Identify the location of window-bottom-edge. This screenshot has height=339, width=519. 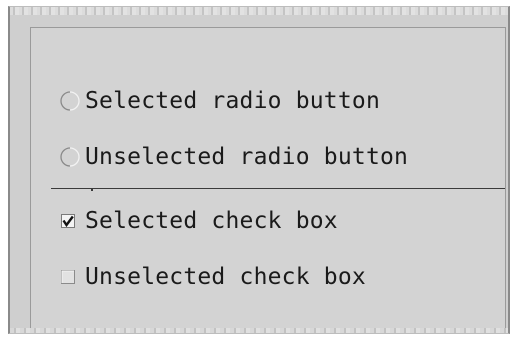
(259, 330).